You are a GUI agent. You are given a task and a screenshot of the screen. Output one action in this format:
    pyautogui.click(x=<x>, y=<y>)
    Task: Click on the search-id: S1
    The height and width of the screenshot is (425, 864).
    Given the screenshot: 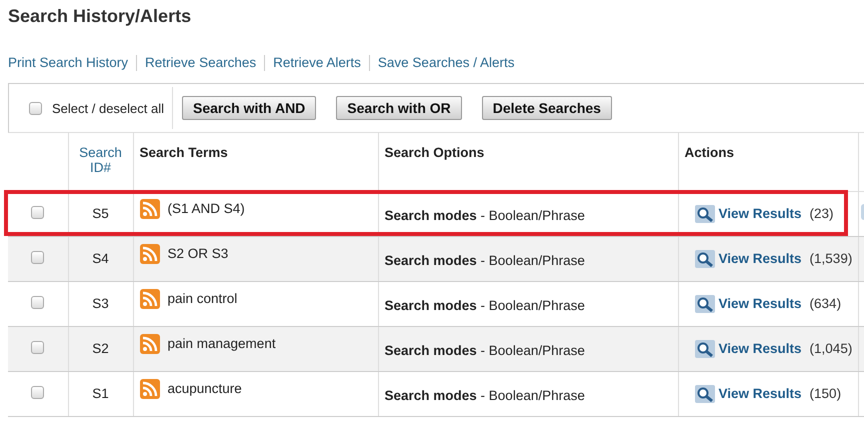 What is the action you would take?
    pyautogui.click(x=100, y=393)
    